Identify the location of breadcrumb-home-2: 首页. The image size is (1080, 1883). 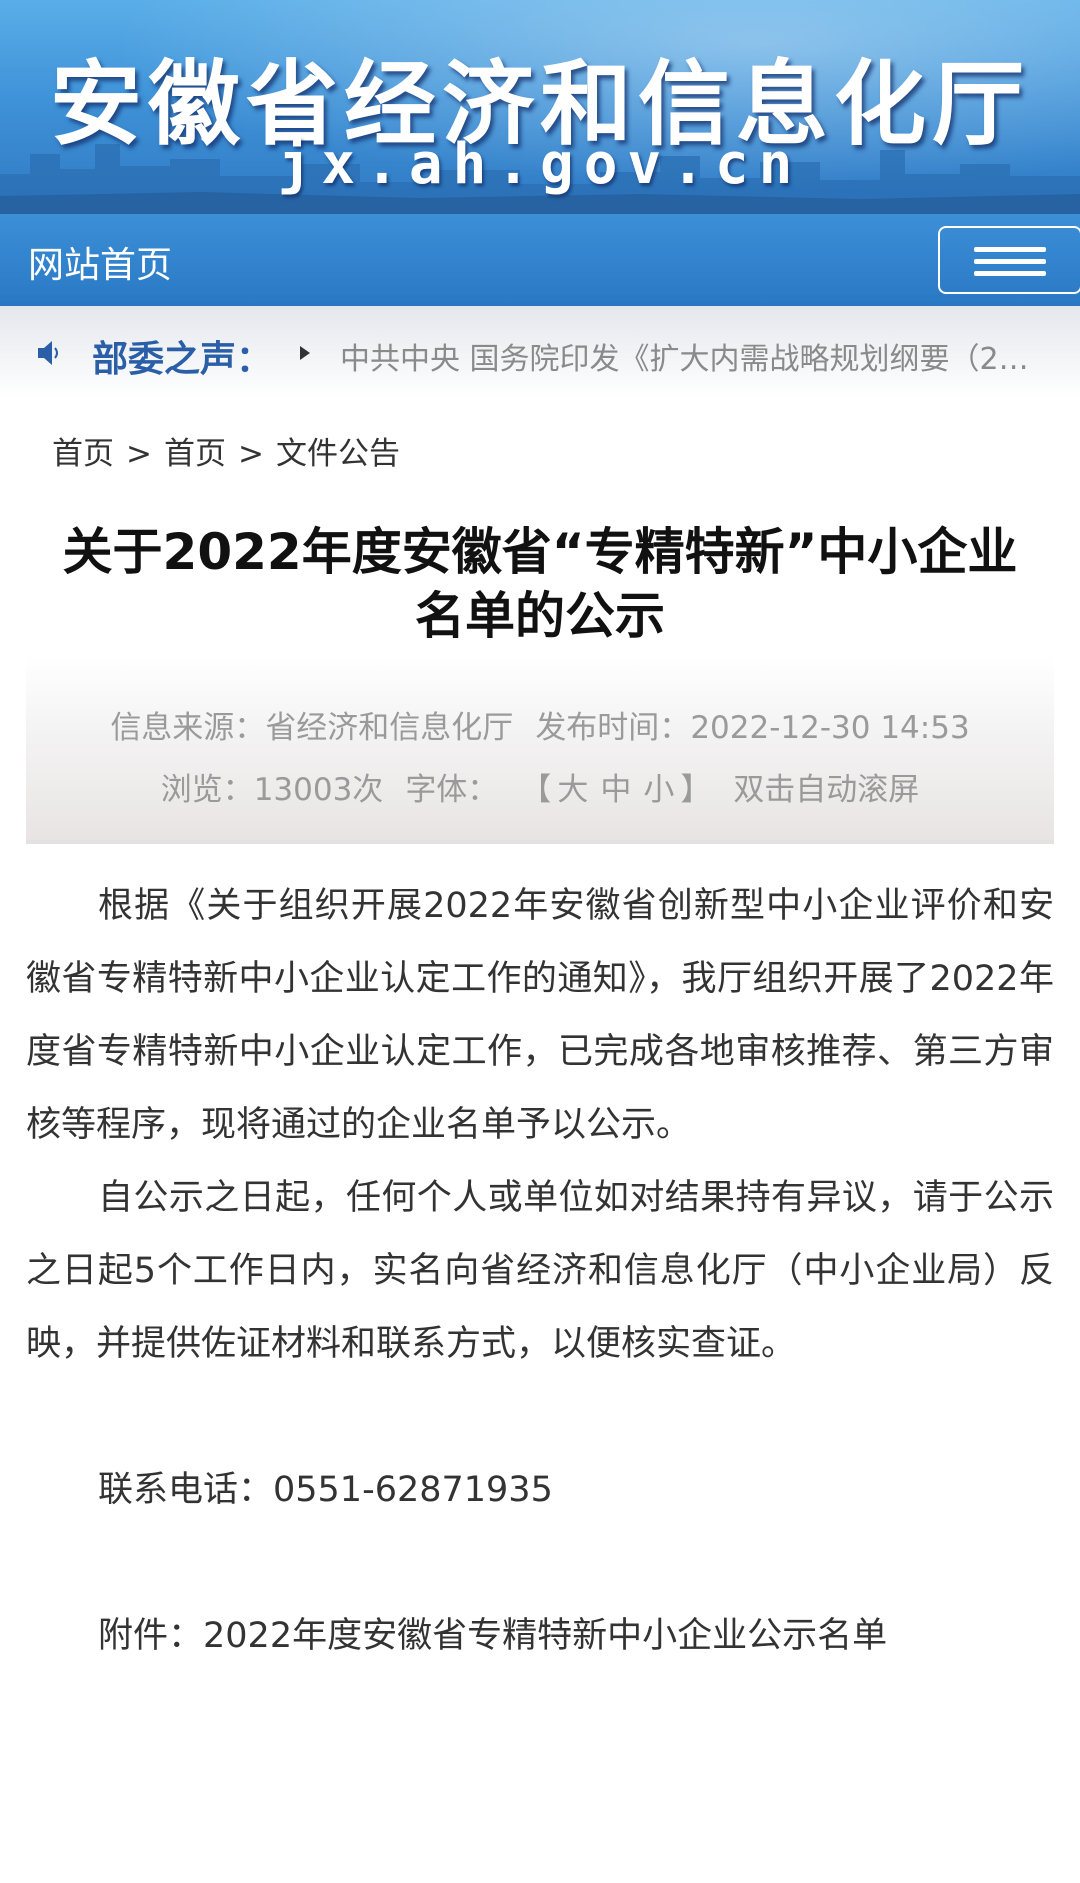
(195, 454).